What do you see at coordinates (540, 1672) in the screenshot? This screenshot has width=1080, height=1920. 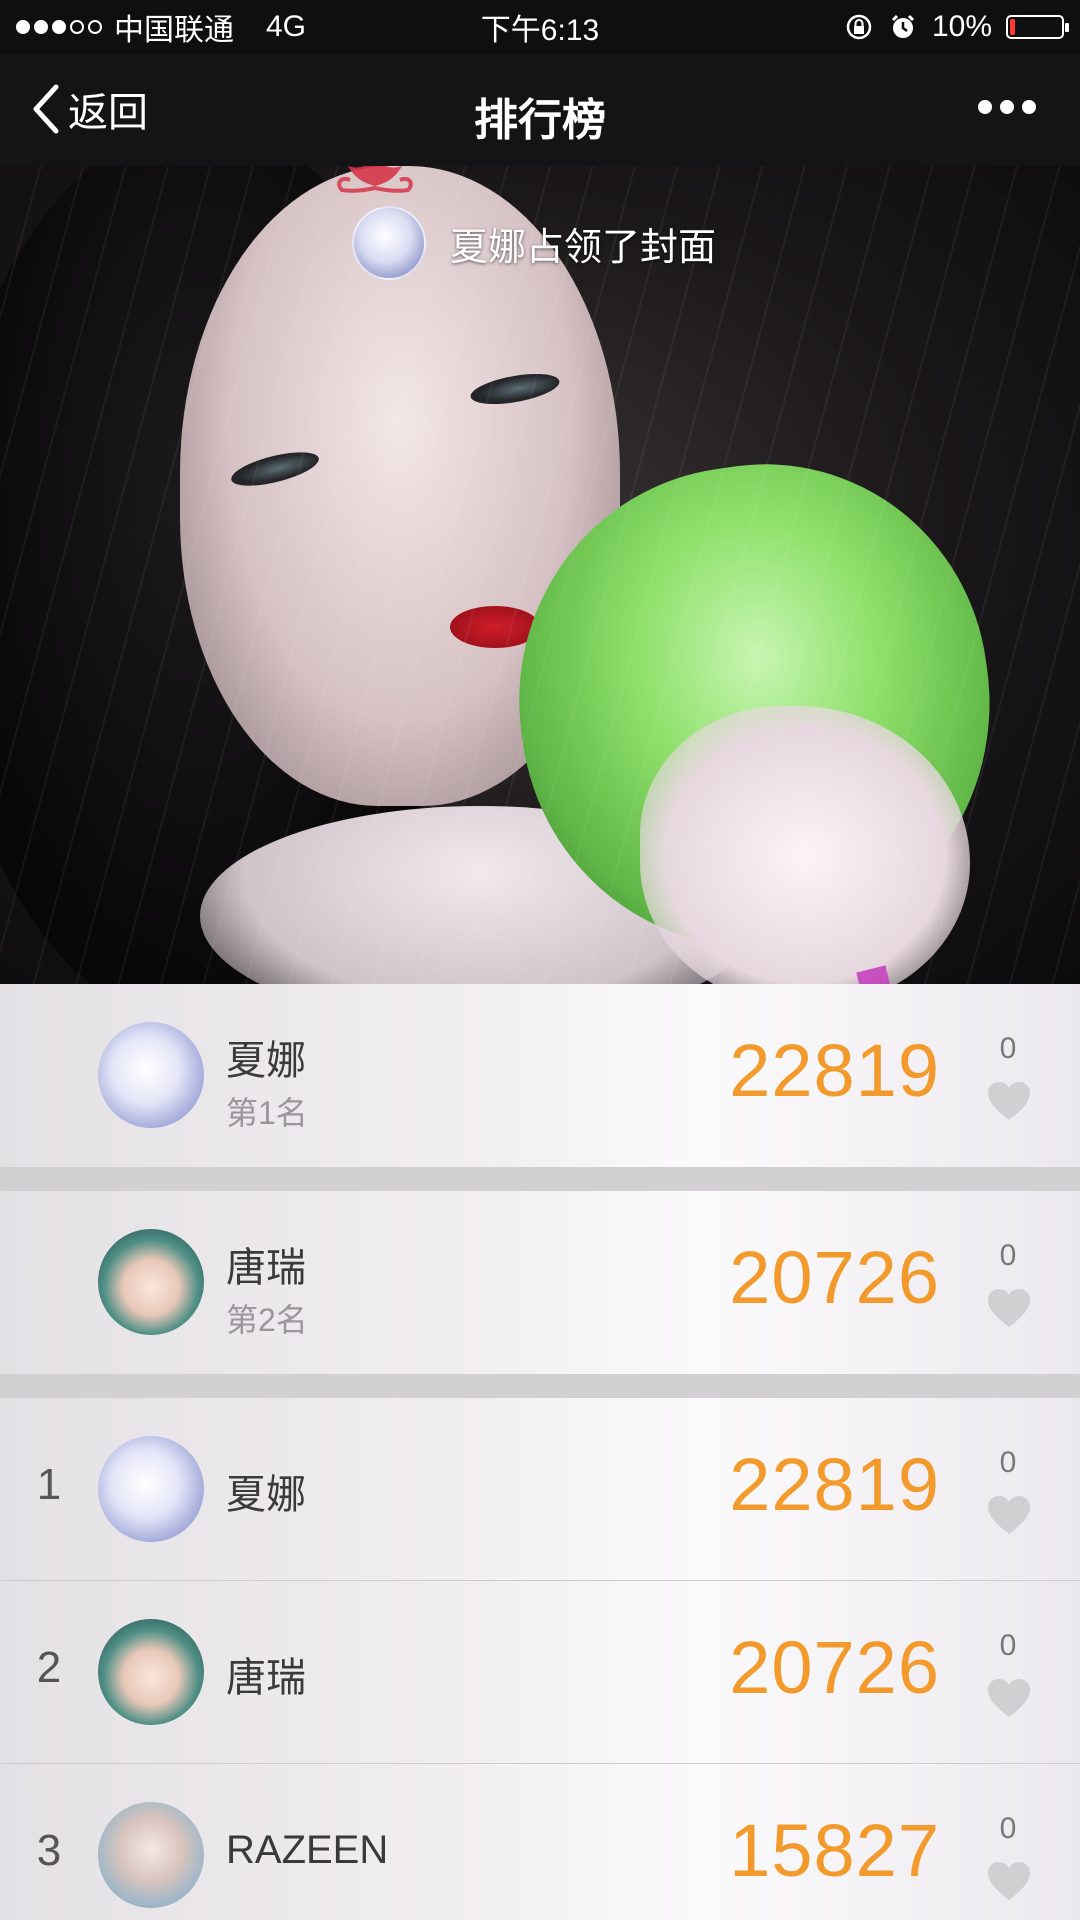 I see `leaderboard-row: 2 唐瑞 20726 0` at bounding box center [540, 1672].